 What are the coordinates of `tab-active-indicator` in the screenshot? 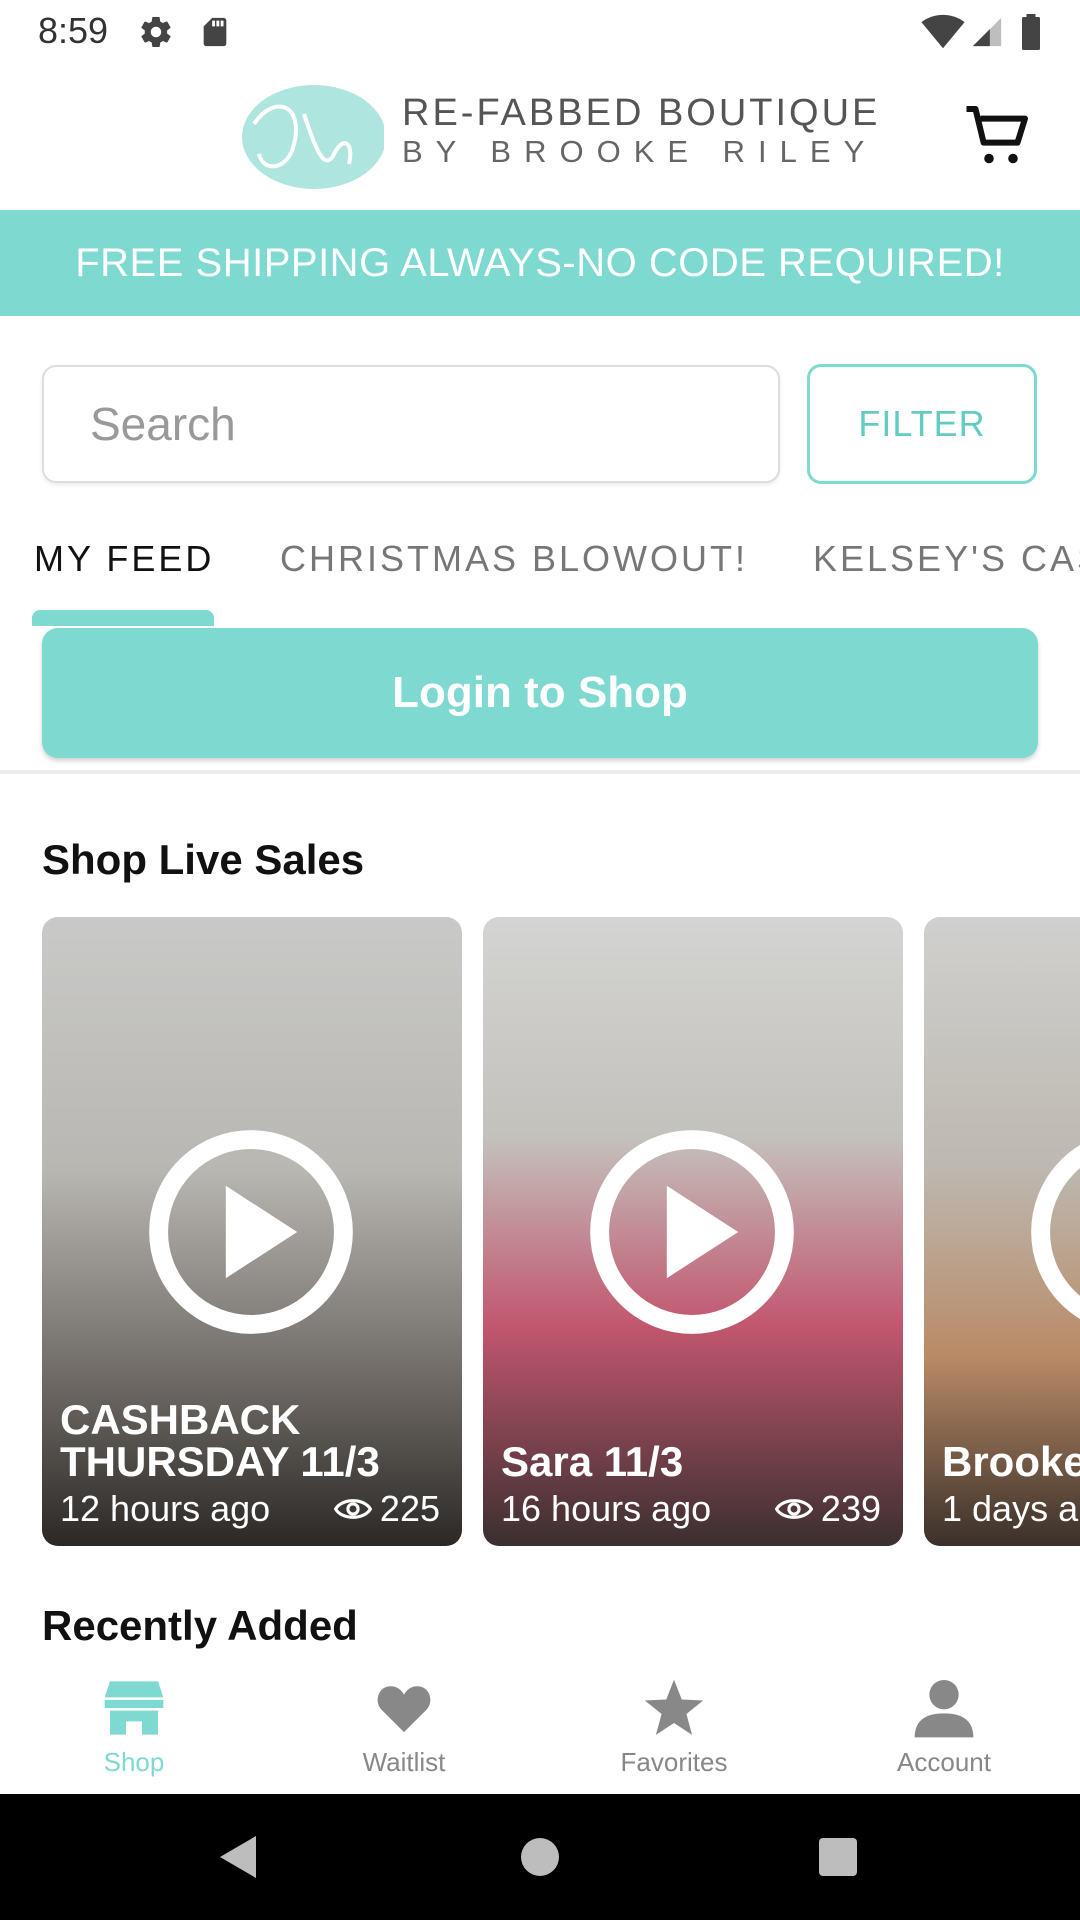 It's located at (123, 618).